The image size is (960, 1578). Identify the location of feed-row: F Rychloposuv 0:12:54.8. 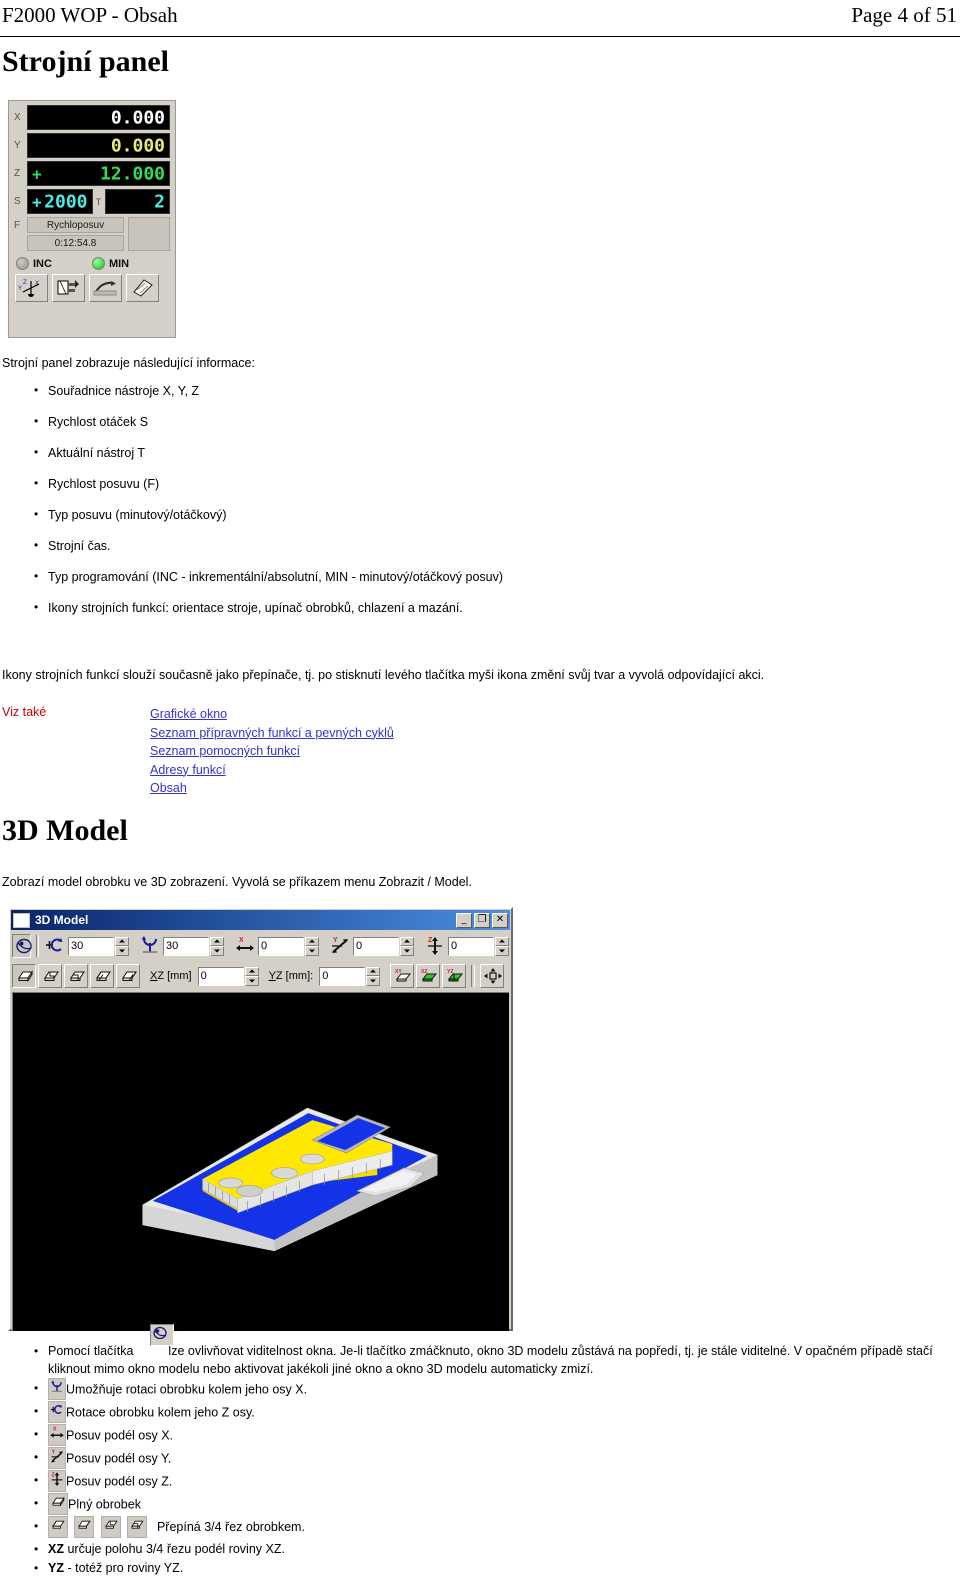
(92, 235).